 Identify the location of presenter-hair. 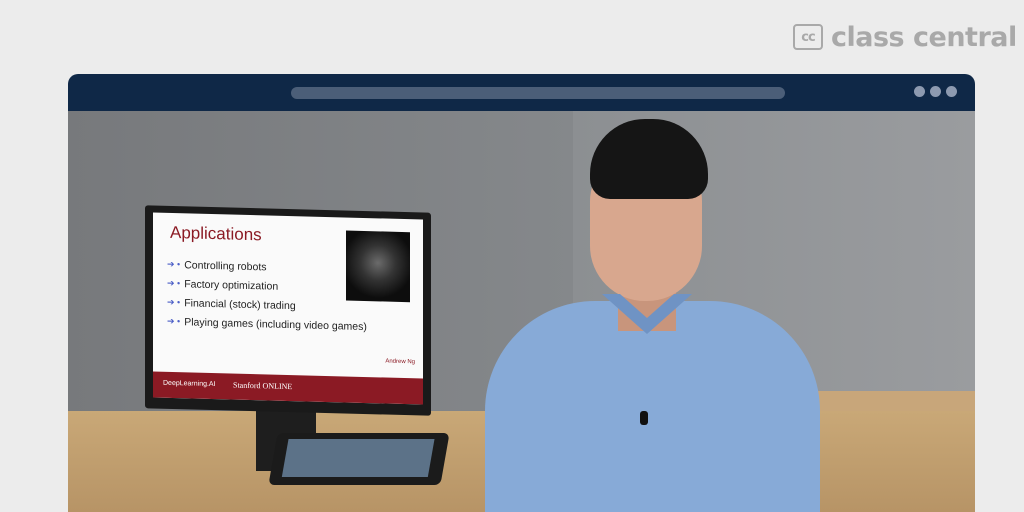
(649, 159).